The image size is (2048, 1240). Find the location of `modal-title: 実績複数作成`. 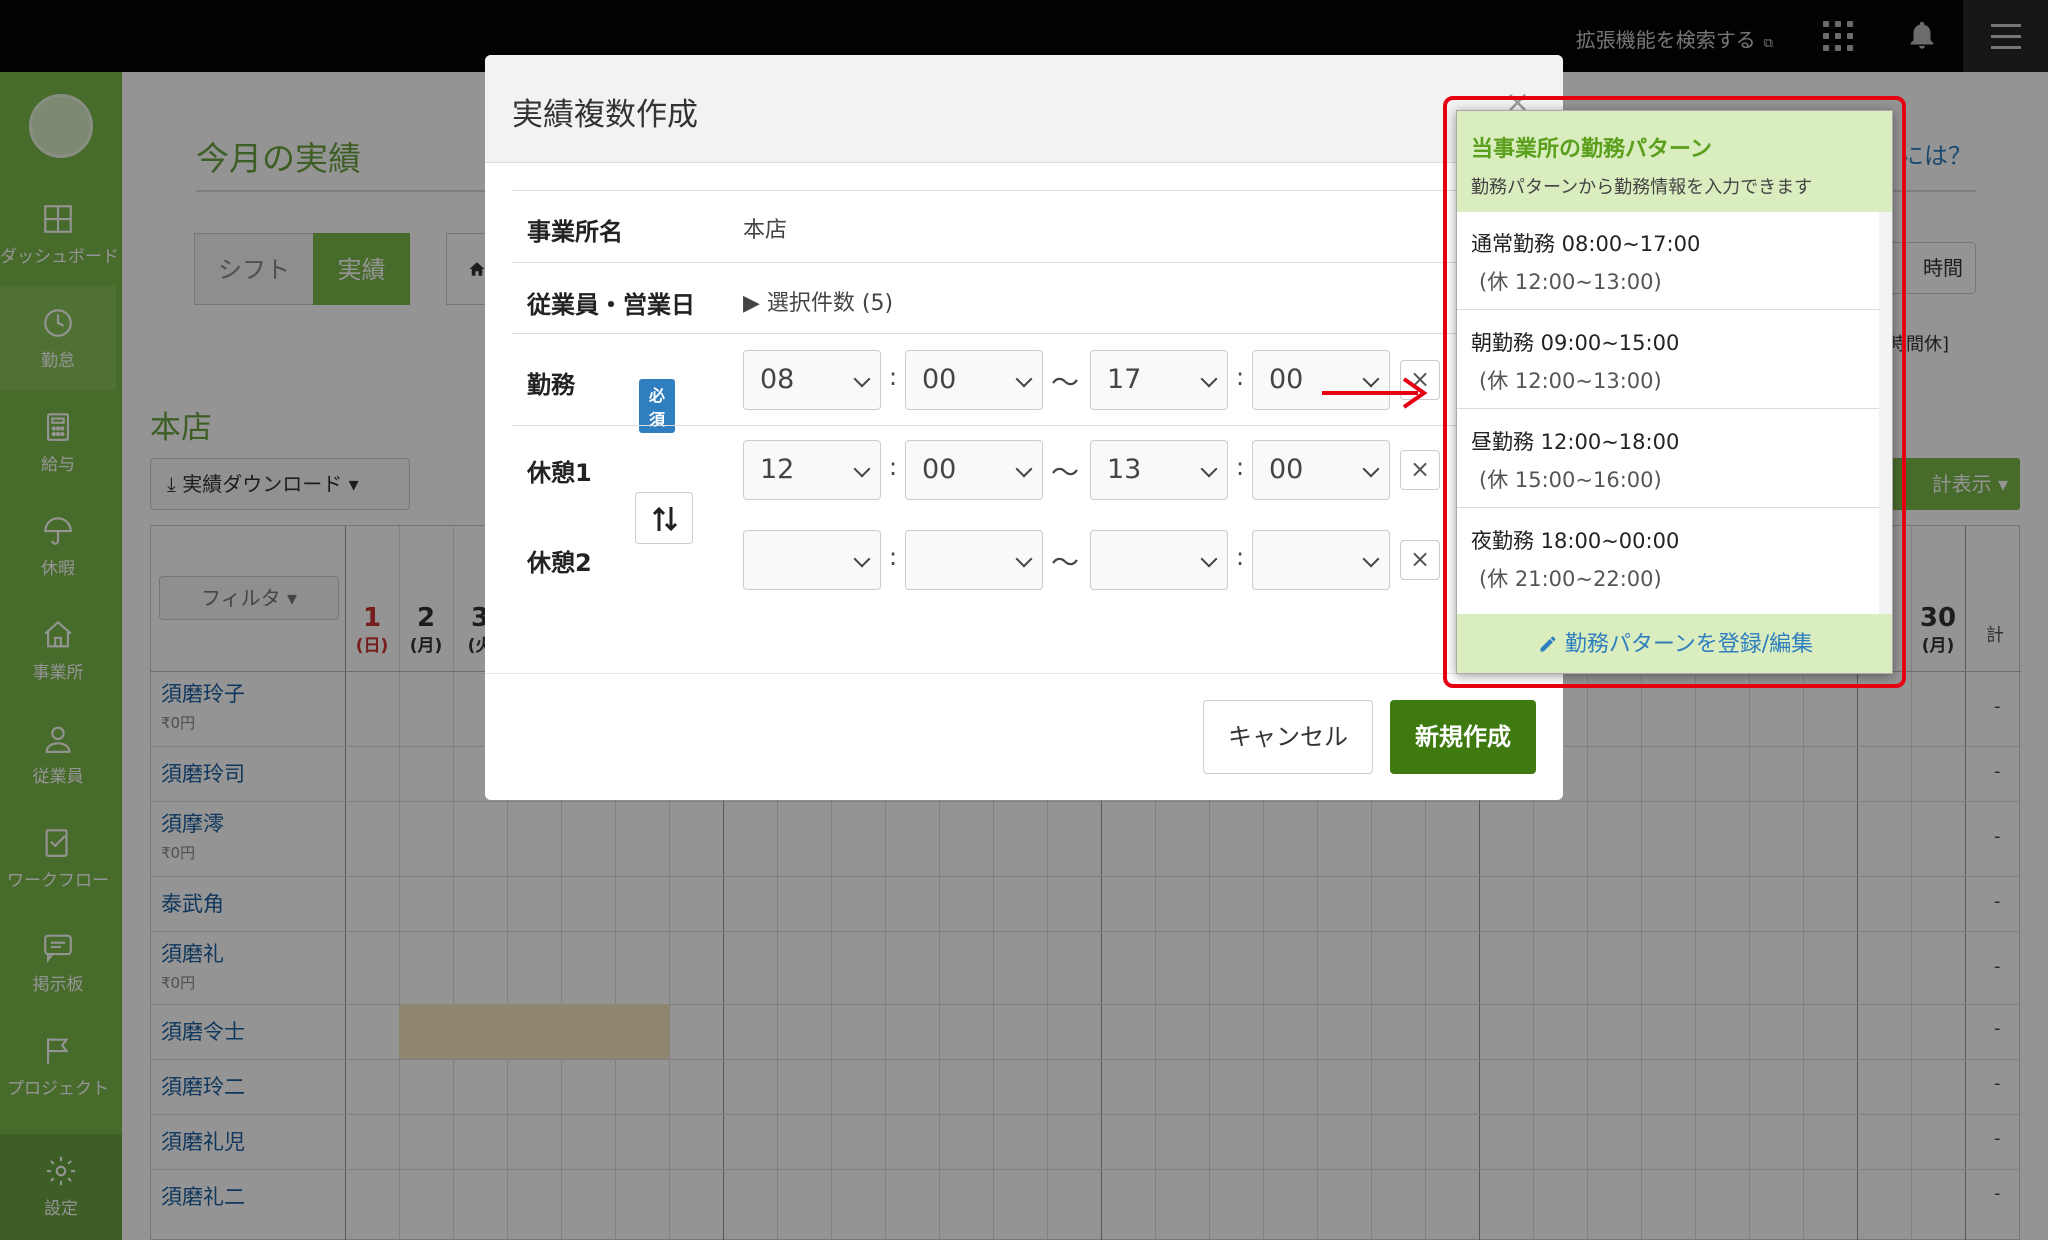

modal-title: 実績複数作成 is located at coordinates (605, 115).